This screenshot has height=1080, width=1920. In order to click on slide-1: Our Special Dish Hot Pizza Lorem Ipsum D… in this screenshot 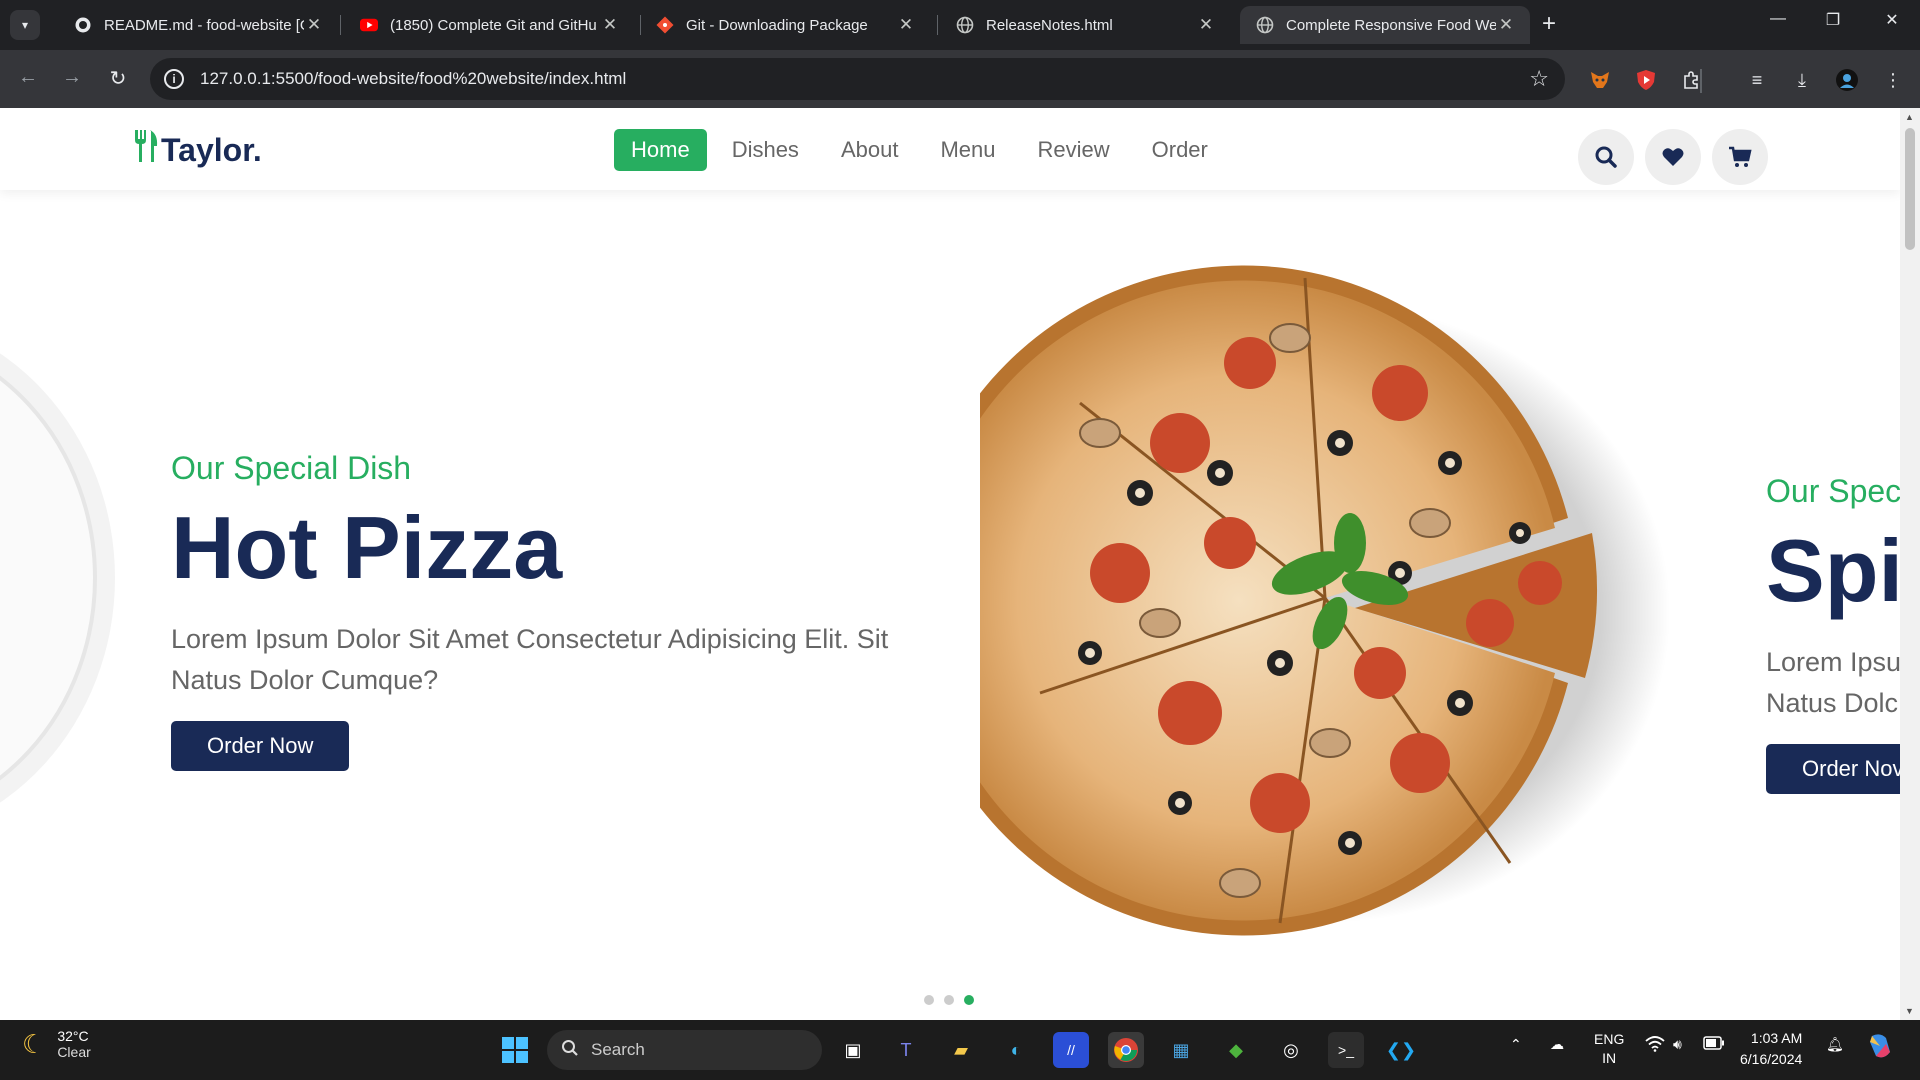, I will do `click(551, 610)`.